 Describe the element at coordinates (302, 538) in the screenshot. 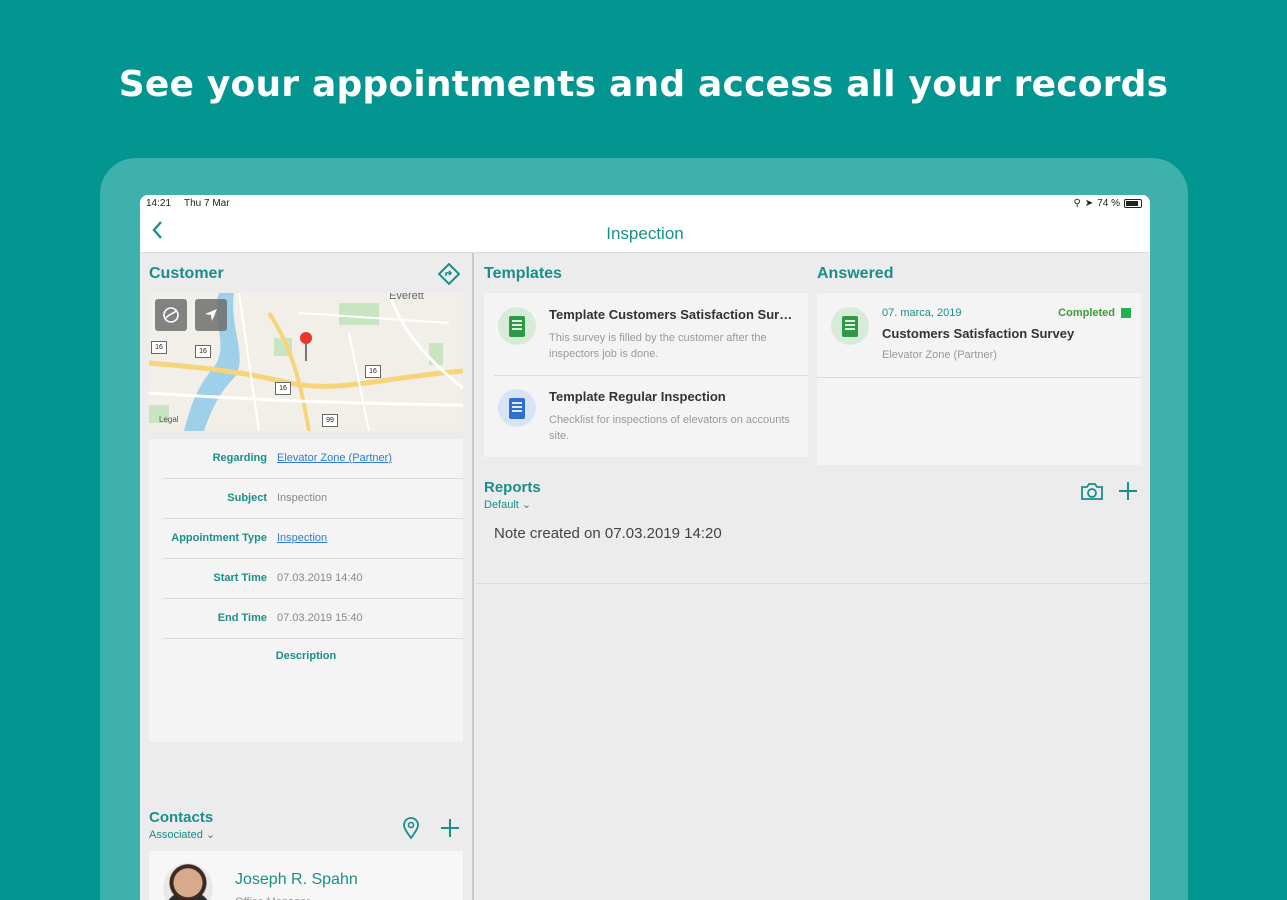

I see `appointment-type-link: Inspection` at that location.